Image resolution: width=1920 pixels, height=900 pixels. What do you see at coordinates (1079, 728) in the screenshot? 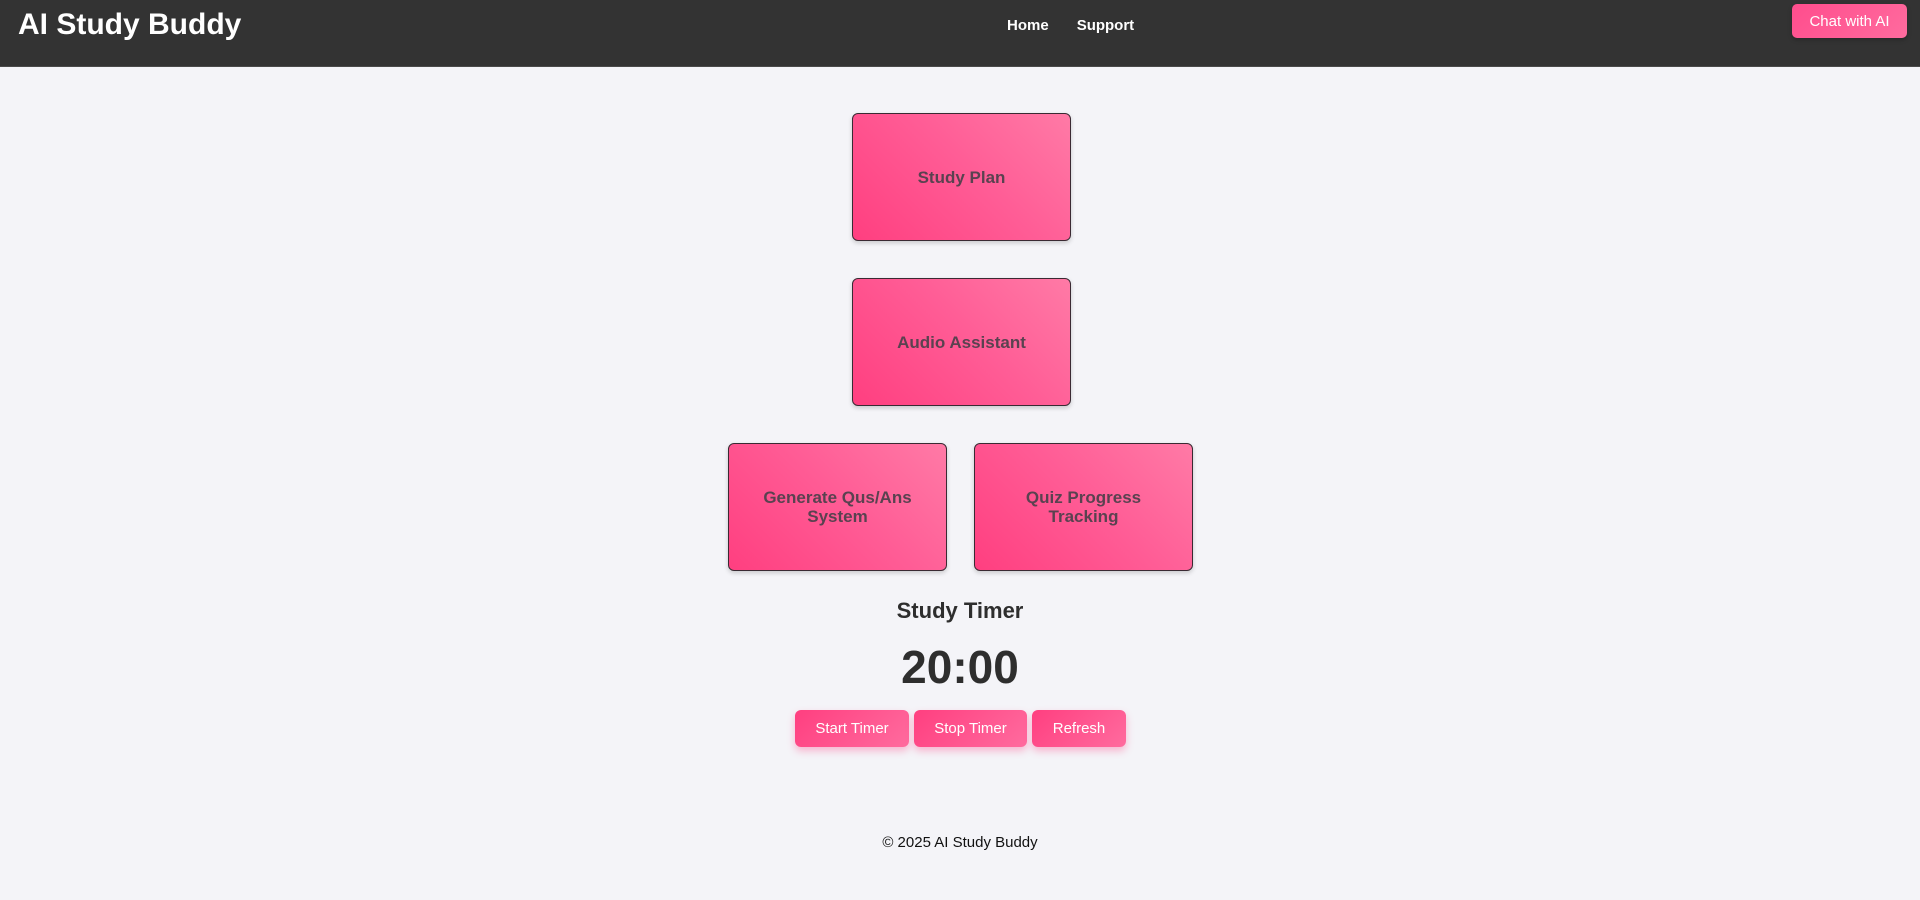
I see `refresh-button: Refresh` at bounding box center [1079, 728].